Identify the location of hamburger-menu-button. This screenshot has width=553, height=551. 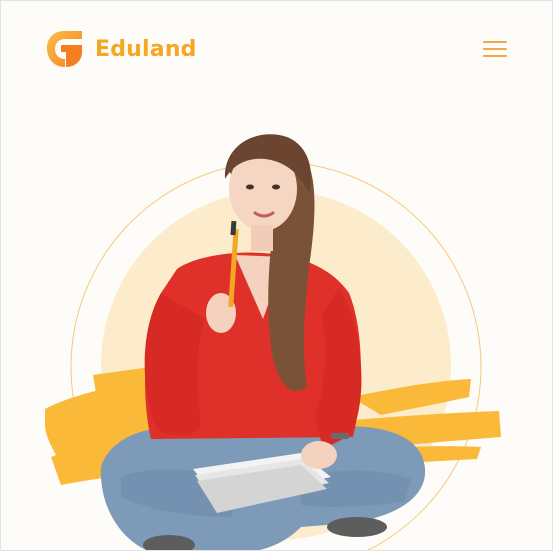
(495, 49).